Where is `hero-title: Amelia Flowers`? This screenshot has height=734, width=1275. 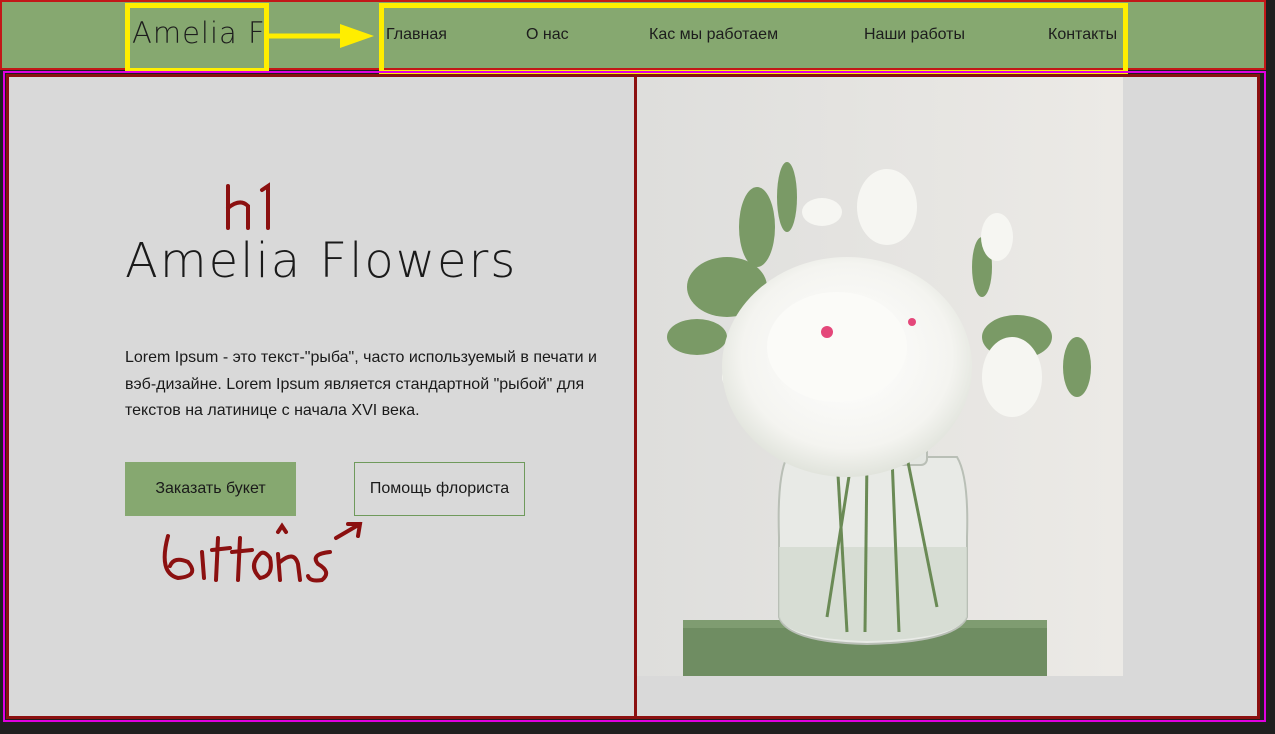
hero-title: Amelia Flowers is located at coordinates (321, 261).